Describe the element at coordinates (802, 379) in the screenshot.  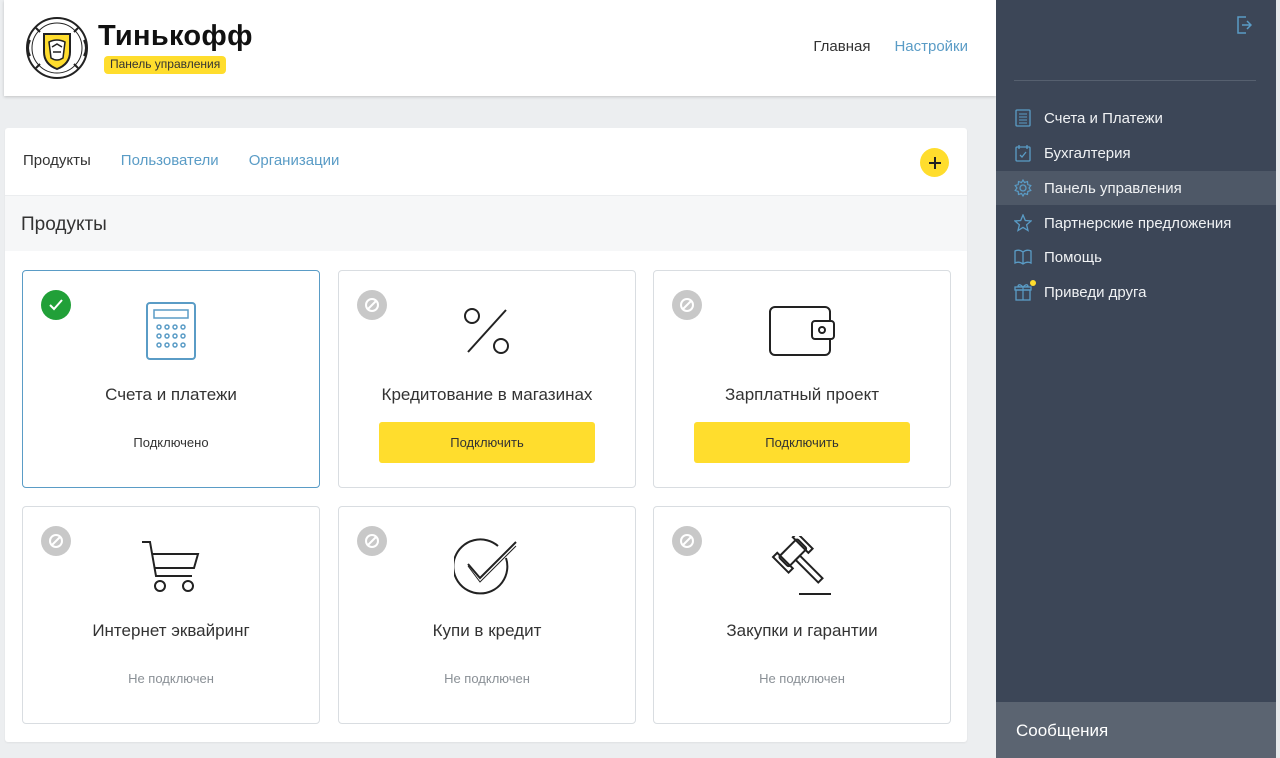
I see `product-card-salary: Зарплатный проект Подключить` at that location.